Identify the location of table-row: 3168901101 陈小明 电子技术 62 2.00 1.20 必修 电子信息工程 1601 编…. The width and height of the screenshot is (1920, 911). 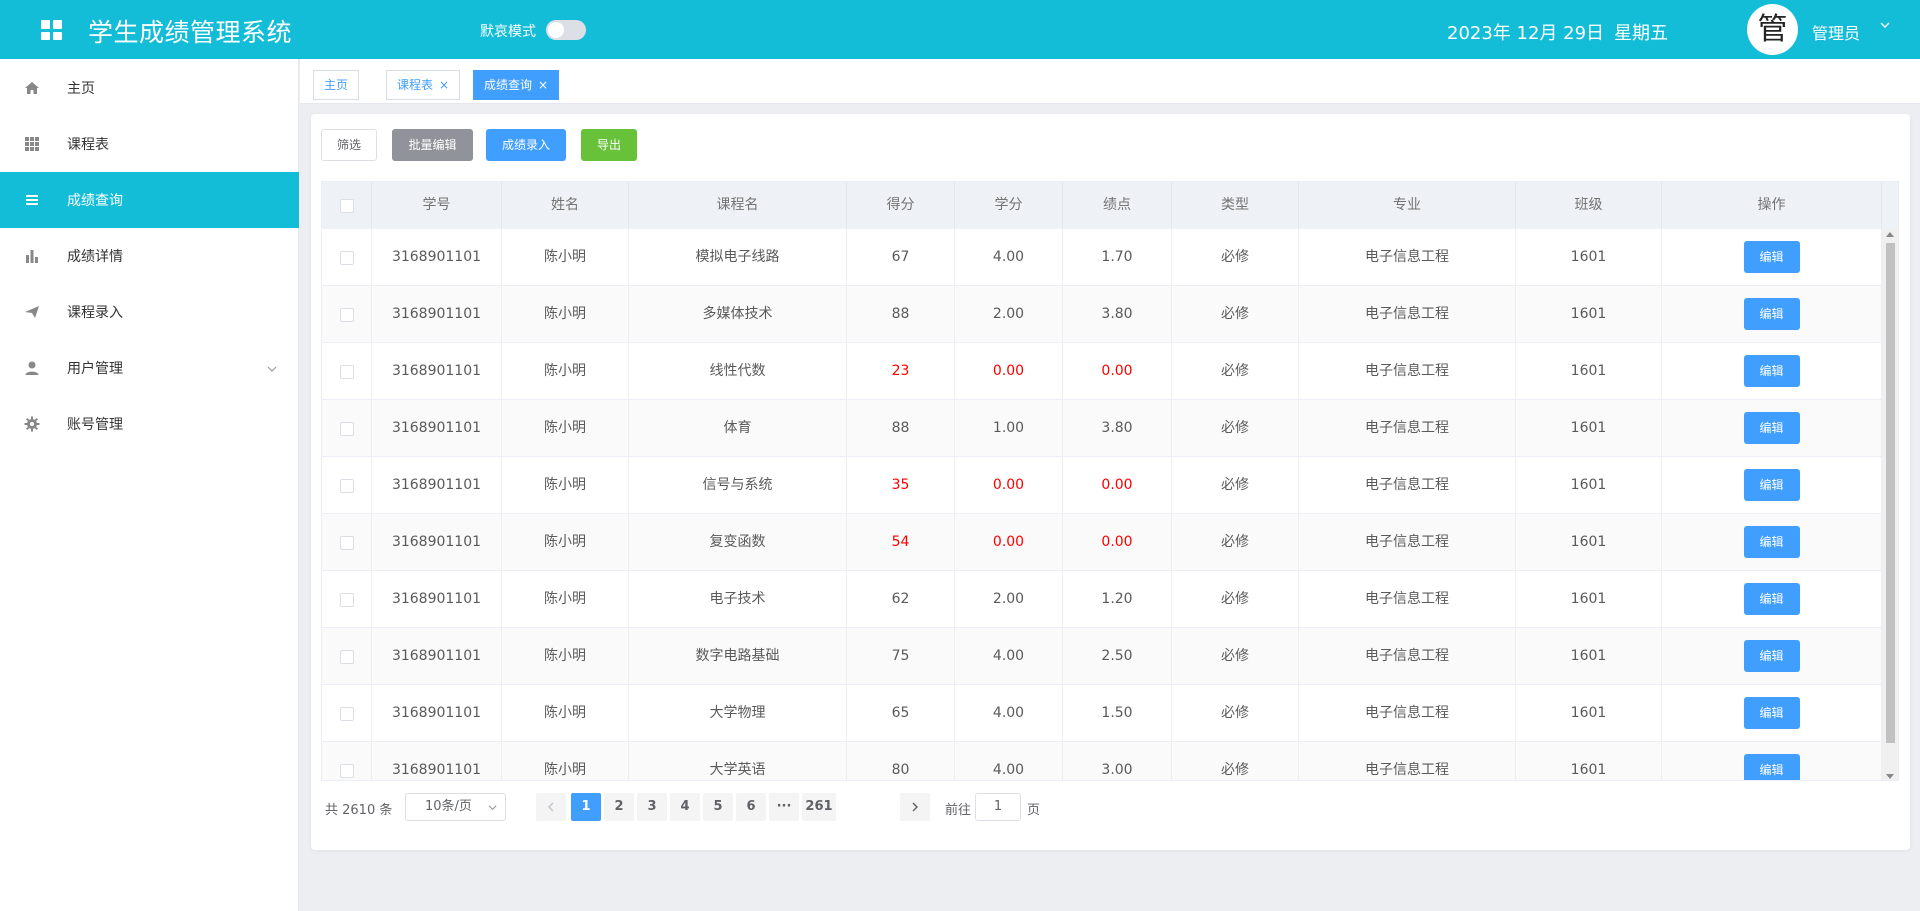
(1102, 599).